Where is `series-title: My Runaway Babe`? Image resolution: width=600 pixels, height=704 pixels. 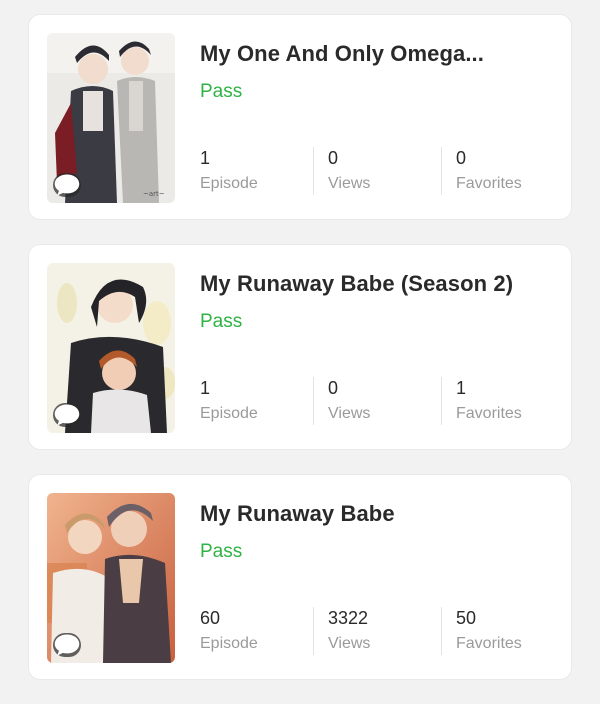 series-title: My Runaway Babe is located at coordinates (380, 514).